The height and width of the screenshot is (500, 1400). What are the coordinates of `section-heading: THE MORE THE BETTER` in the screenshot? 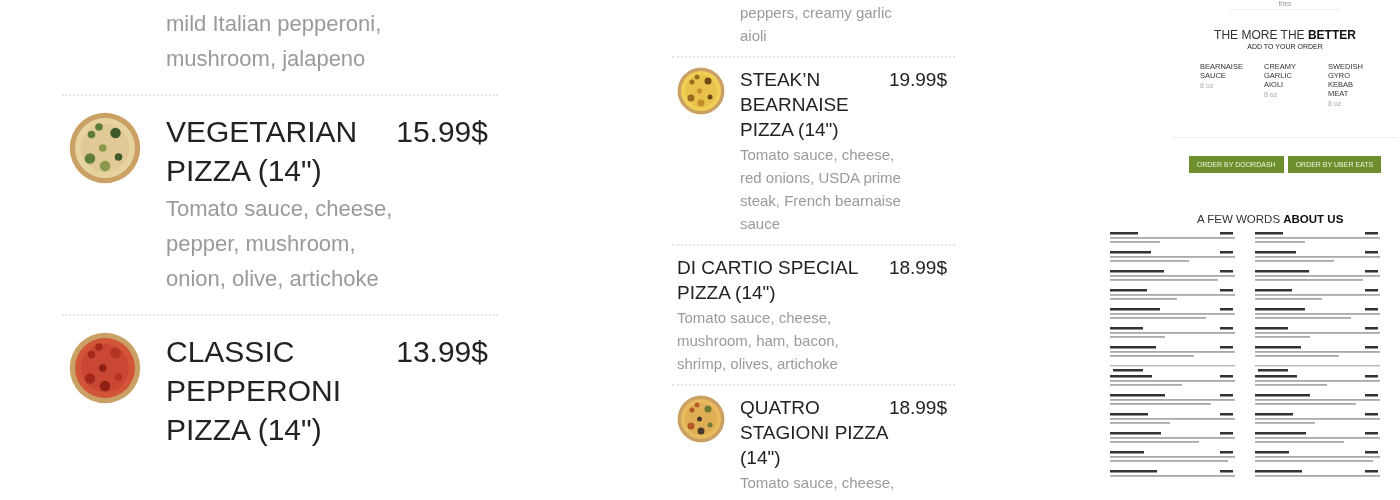 It's located at (1285, 35).